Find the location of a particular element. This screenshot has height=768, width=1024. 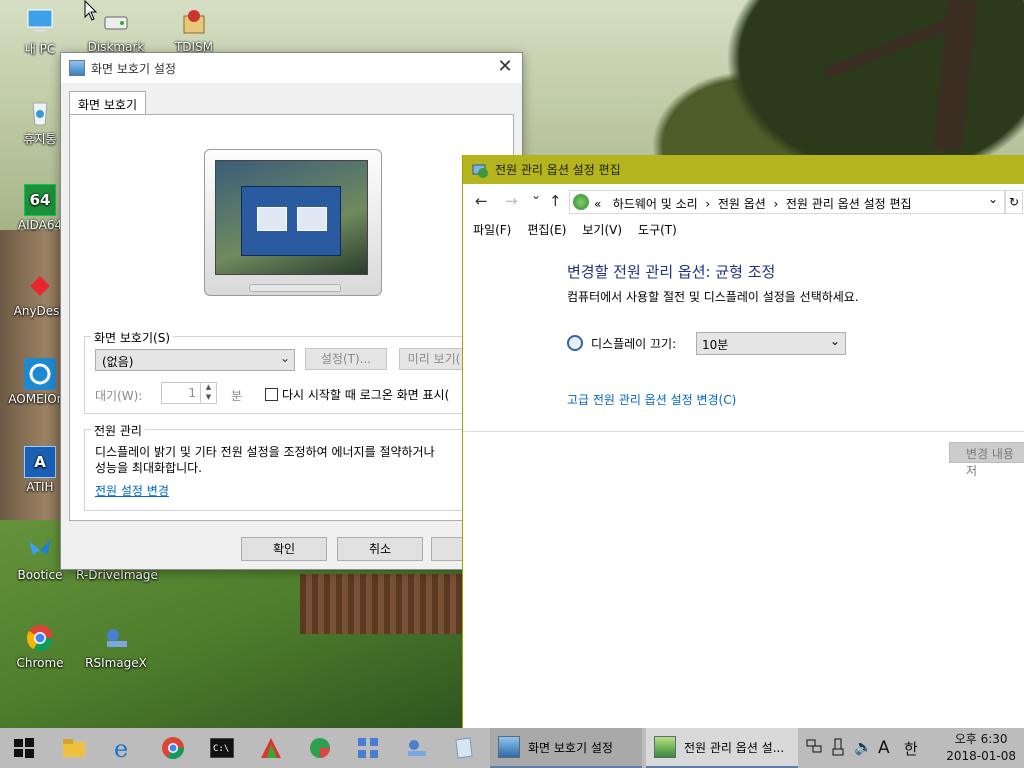

menu-view: 보기(V) is located at coordinates (602, 229).